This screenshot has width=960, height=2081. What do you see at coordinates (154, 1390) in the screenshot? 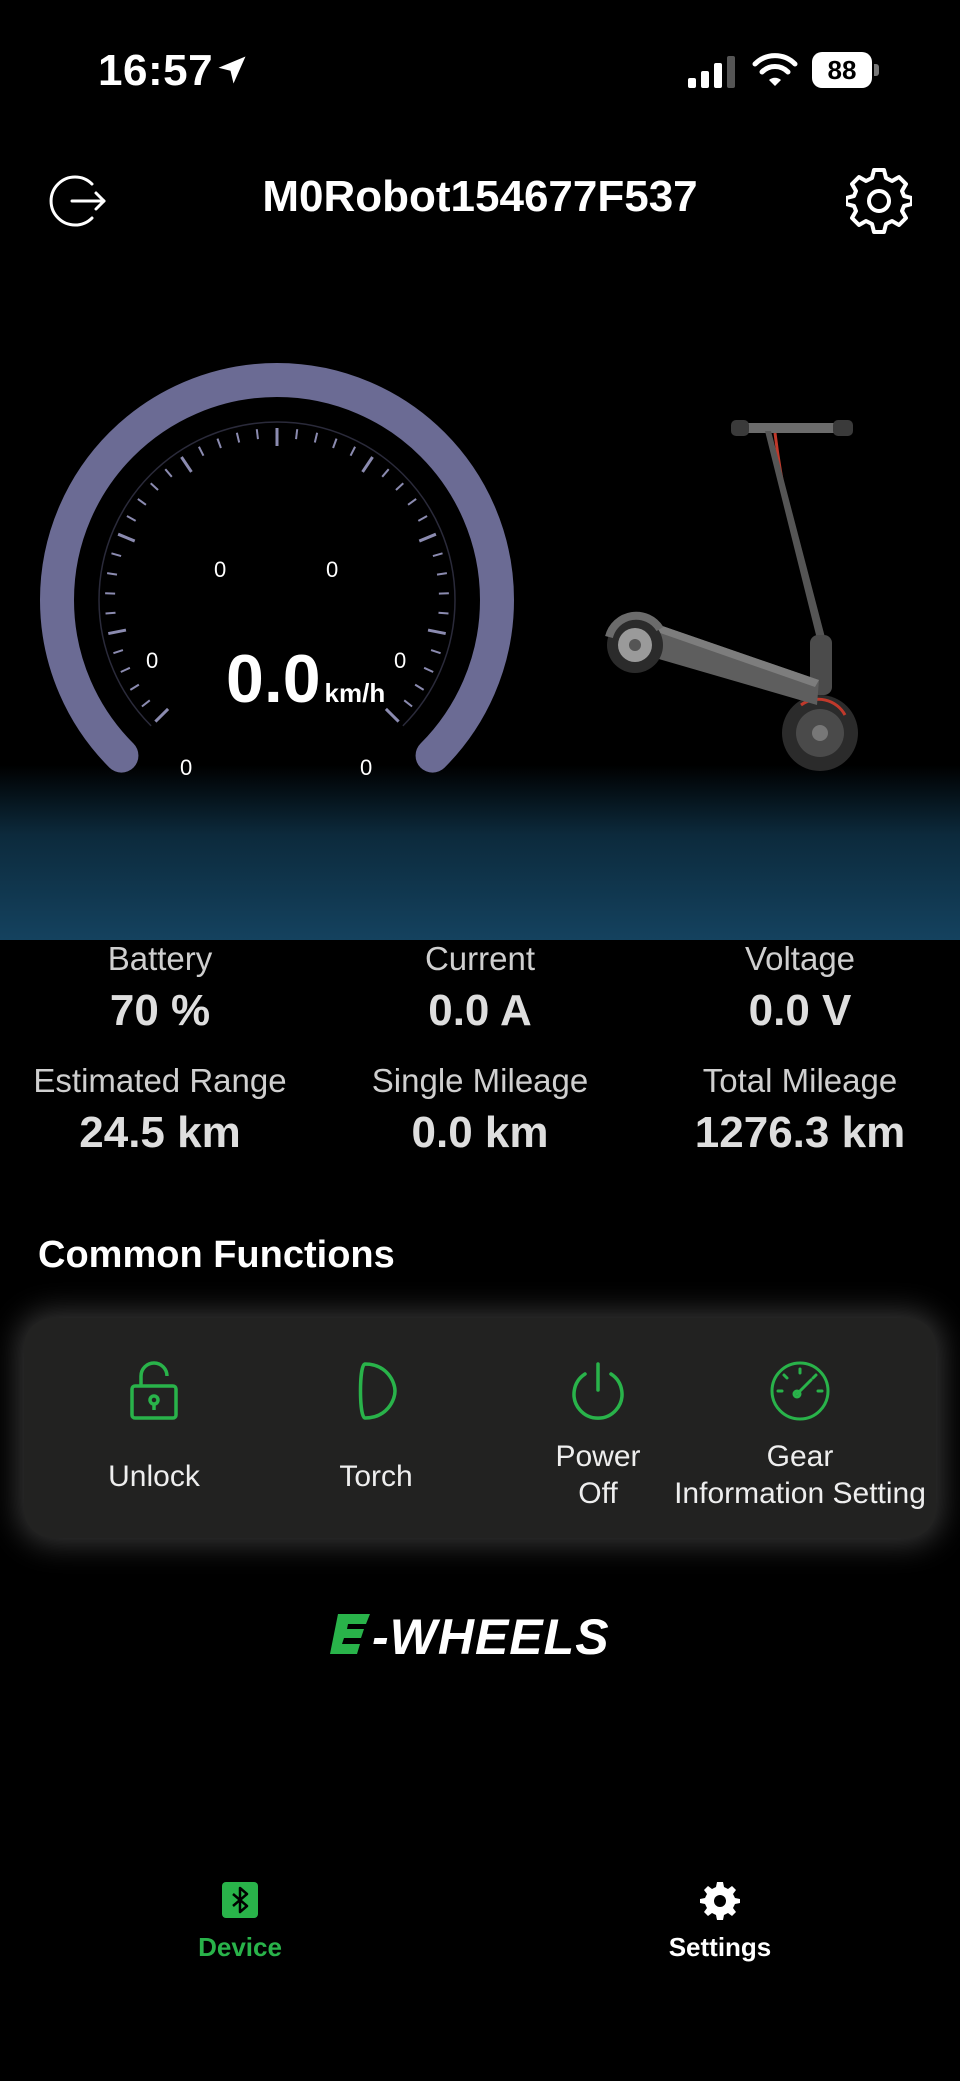
I see `unlock-icon` at bounding box center [154, 1390].